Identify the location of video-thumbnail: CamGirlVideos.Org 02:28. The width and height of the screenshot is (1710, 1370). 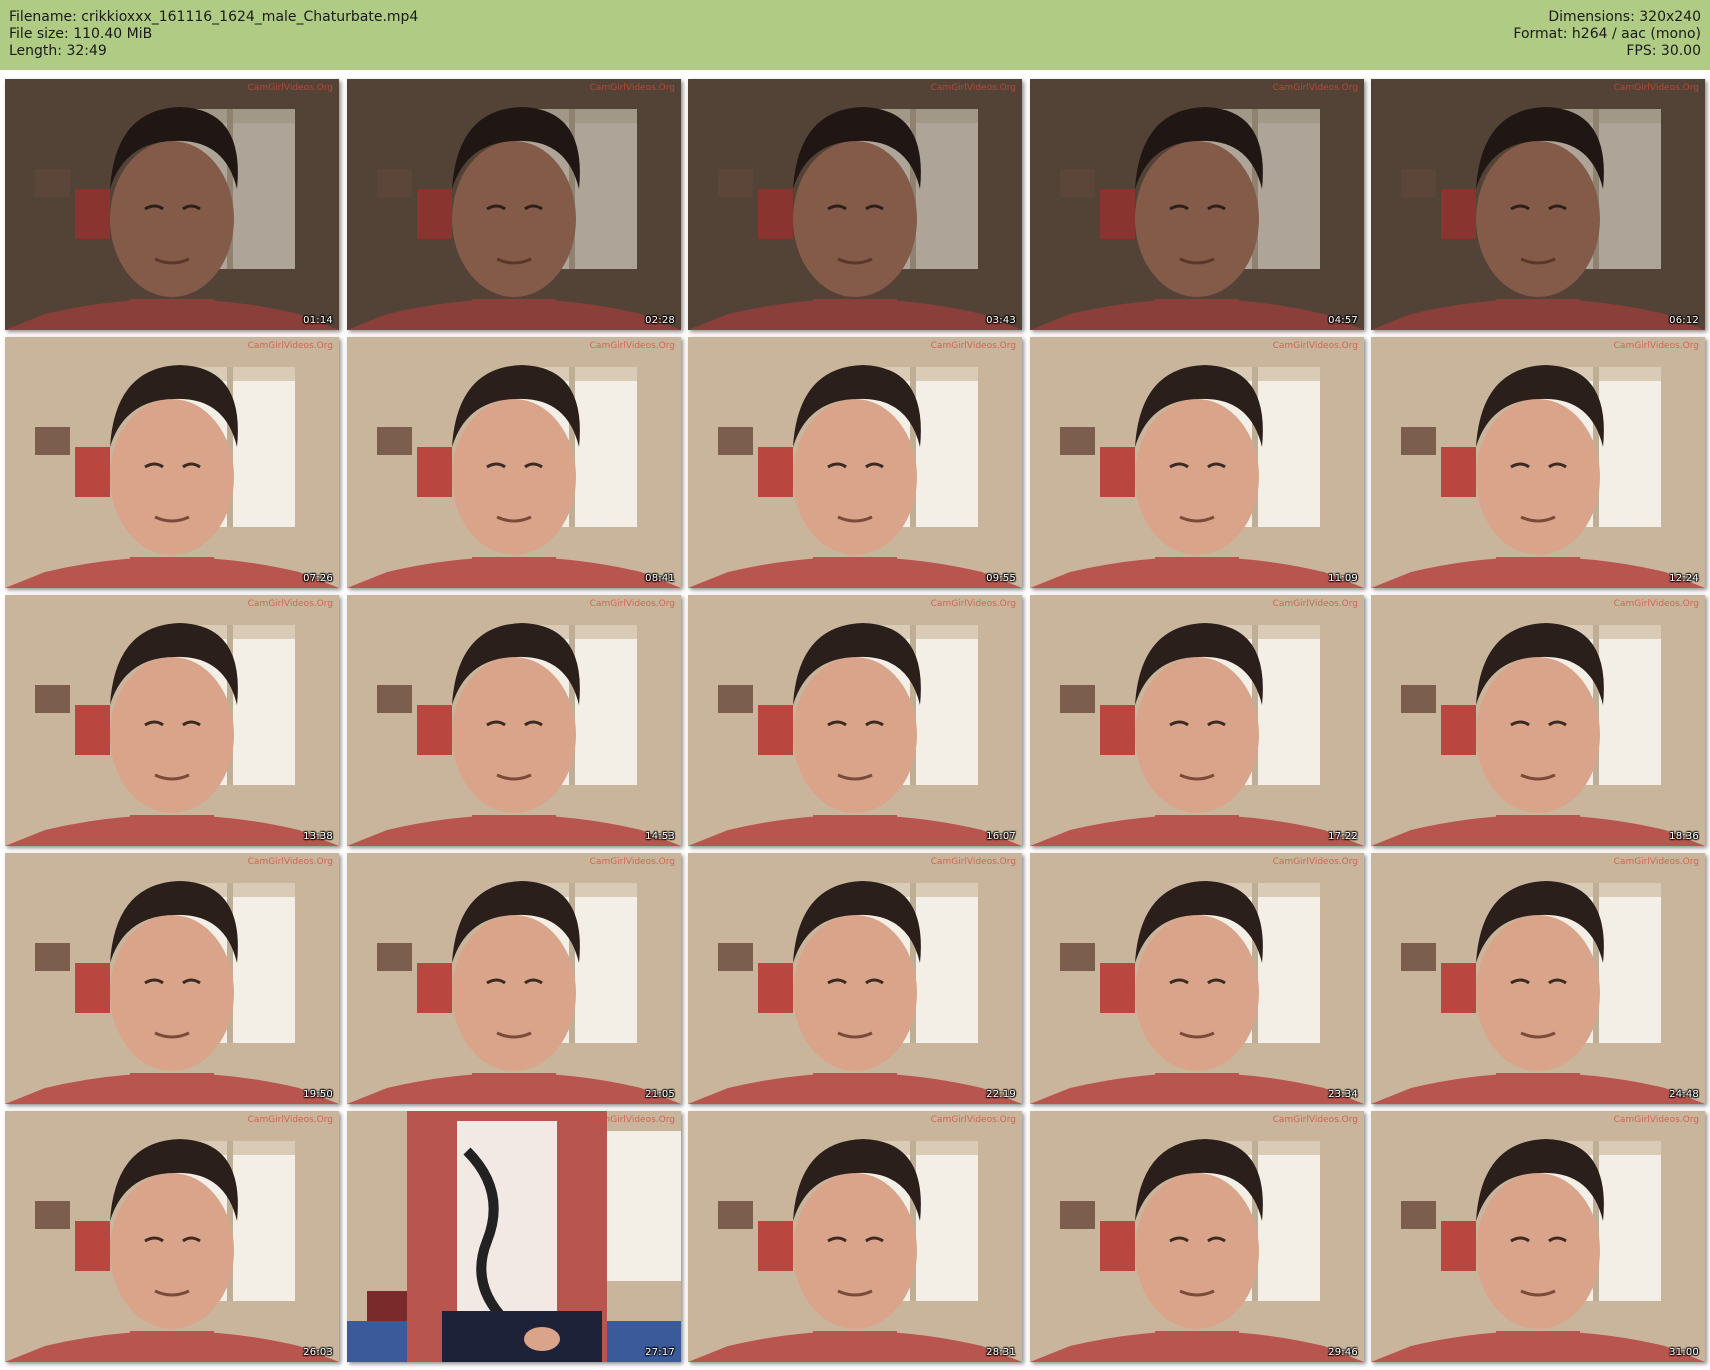
(514, 204).